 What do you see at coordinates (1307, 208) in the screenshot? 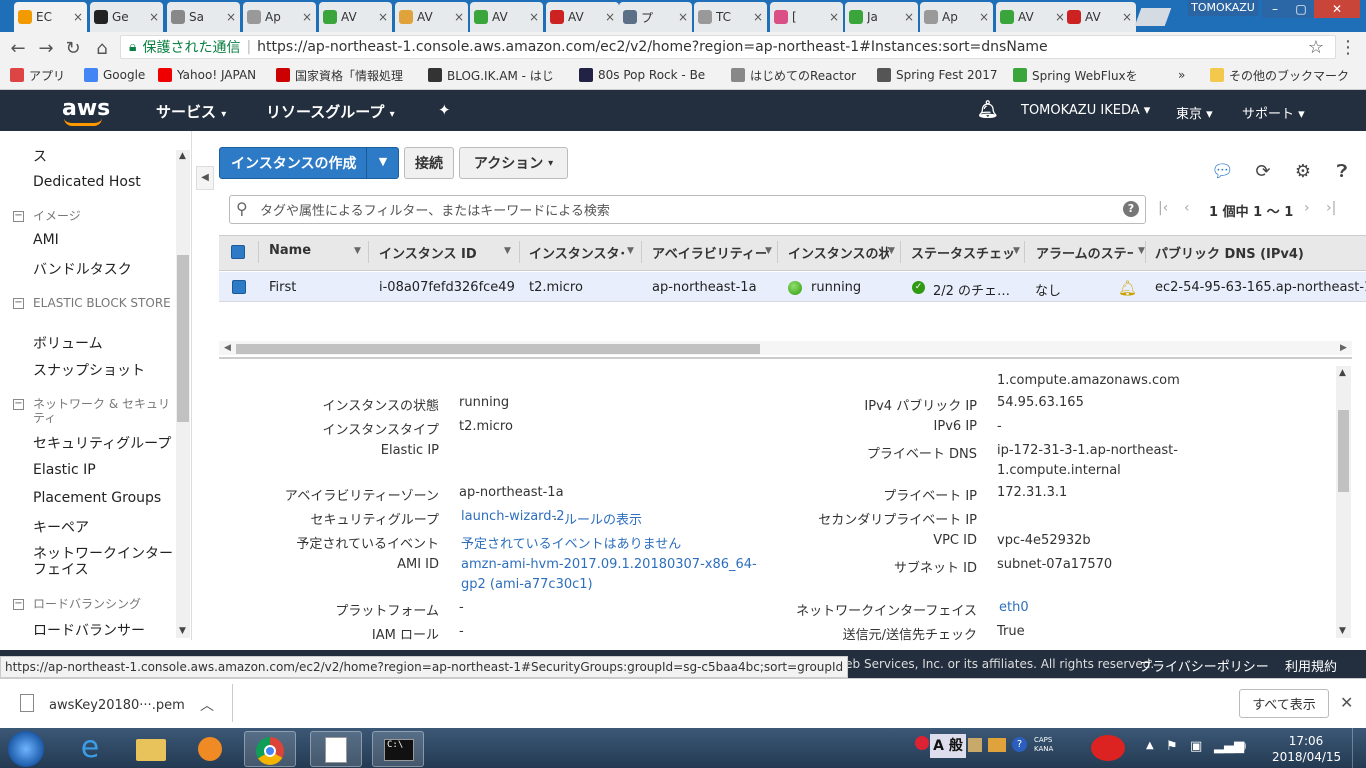
I see `next-page-icon: ›` at bounding box center [1307, 208].